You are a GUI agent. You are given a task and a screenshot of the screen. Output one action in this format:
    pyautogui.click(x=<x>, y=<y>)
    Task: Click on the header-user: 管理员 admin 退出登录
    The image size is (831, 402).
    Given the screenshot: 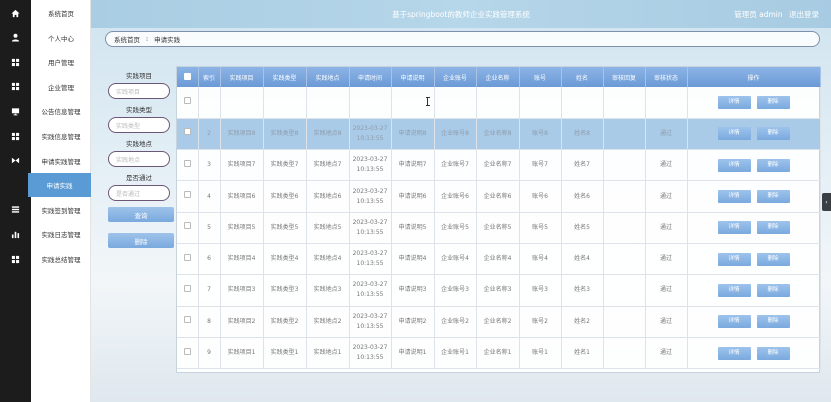 What is the action you would take?
    pyautogui.click(x=774, y=14)
    